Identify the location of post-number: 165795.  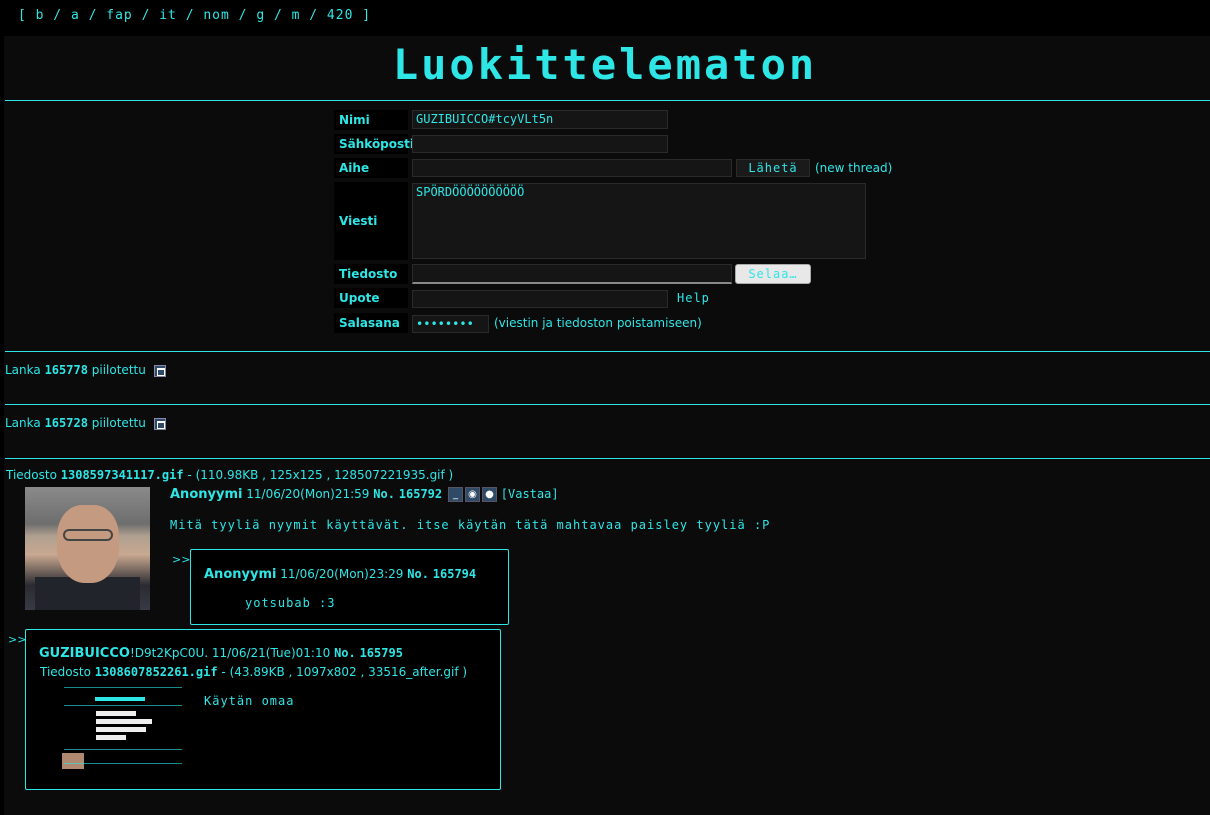
(381, 653).